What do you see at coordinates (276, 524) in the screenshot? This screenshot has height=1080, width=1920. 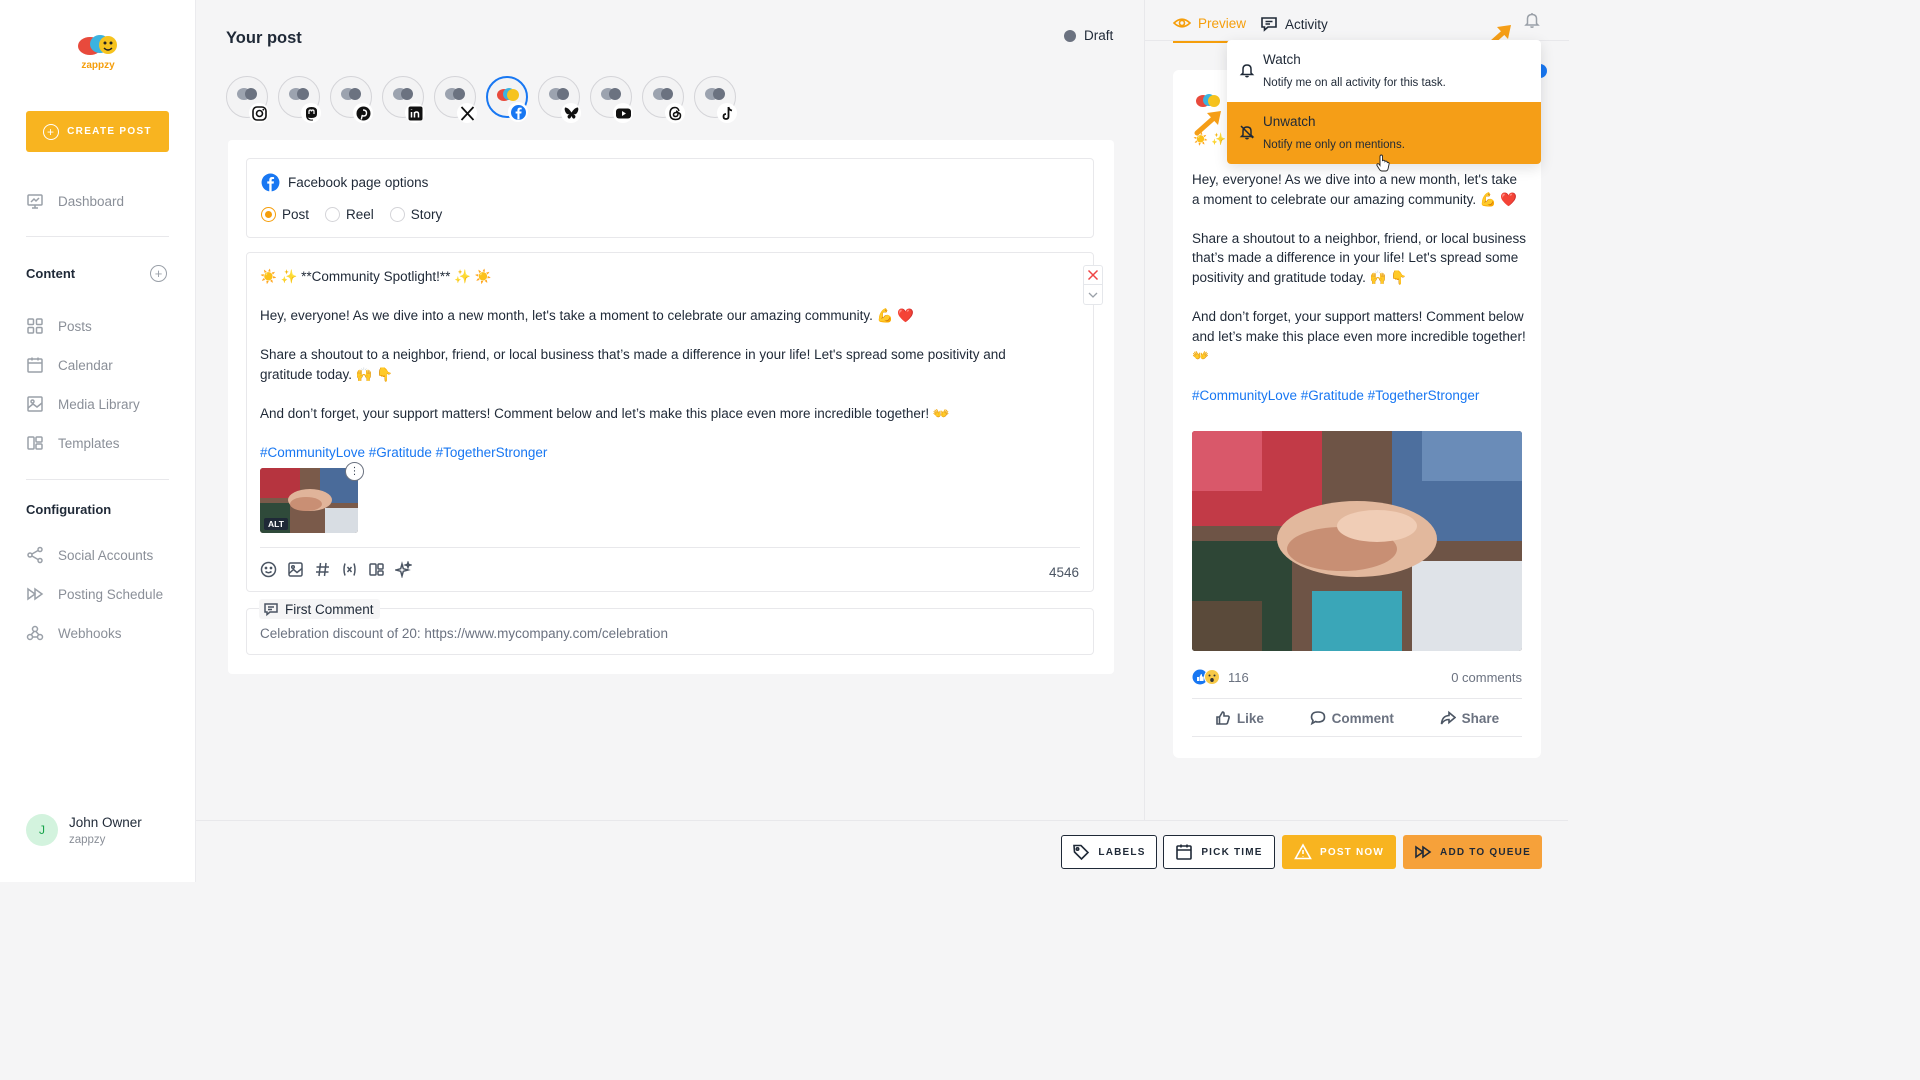 I see `alt-text-badge: ALT` at bounding box center [276, 524].